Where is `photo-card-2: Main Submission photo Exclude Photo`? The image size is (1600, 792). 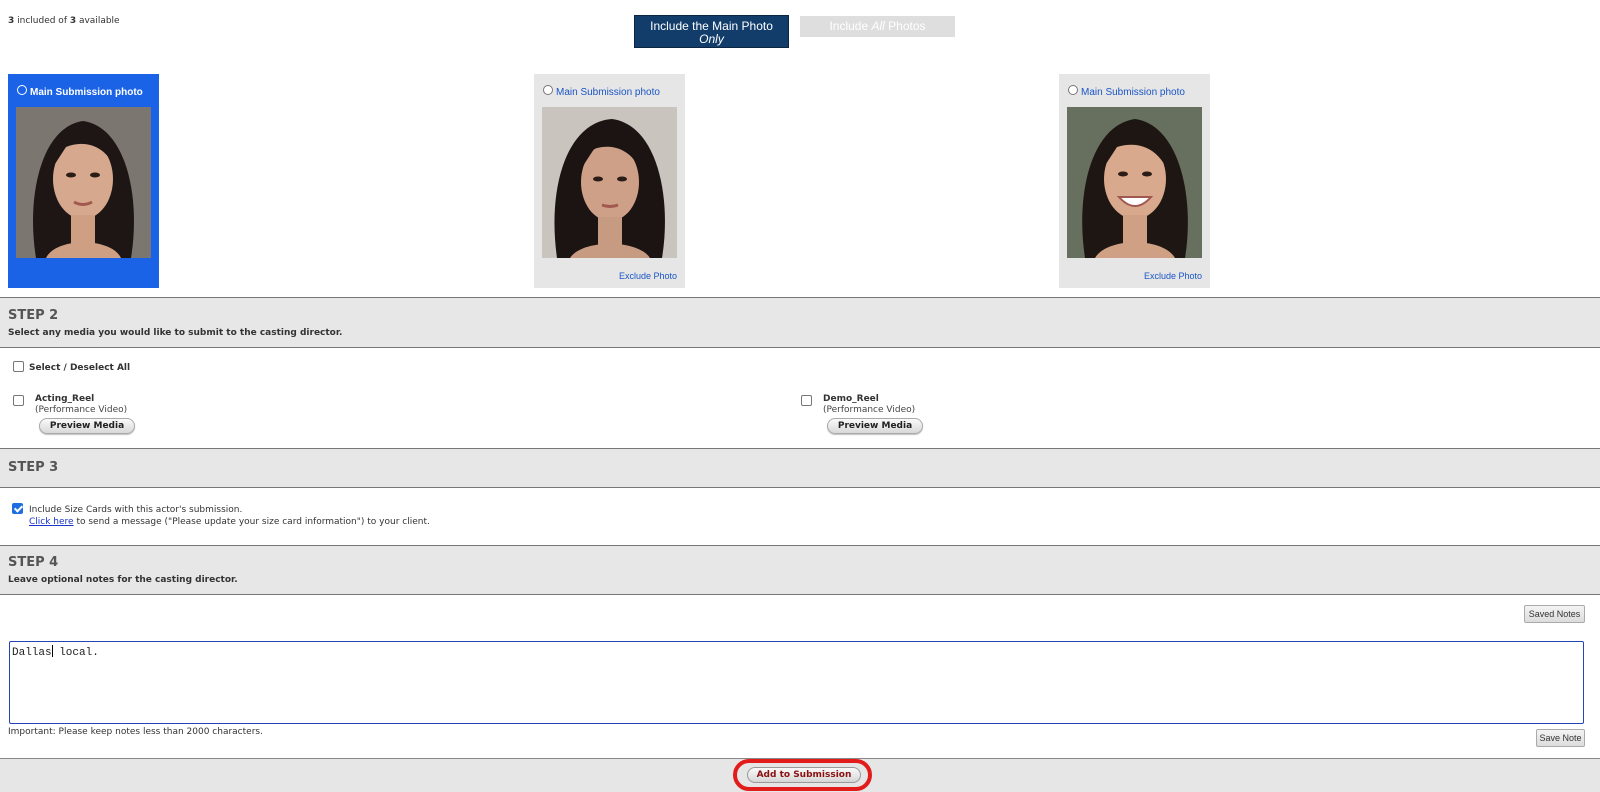
photo-card-2: Main Submission photo Exclude Photo is located at coordinates (609, 181).